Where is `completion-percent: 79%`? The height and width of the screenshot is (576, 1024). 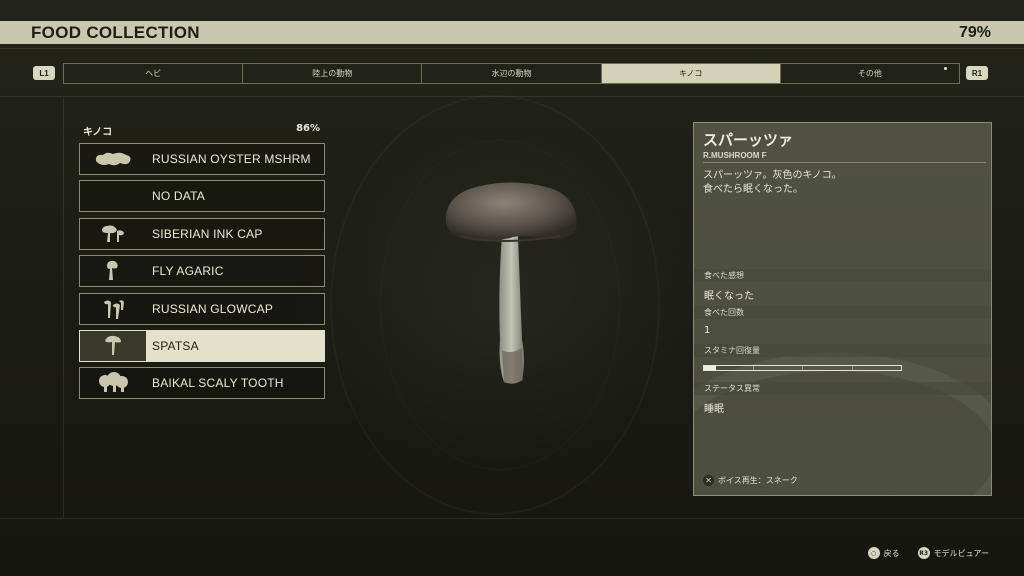
completion-percent: 79% is located at coordinates (974, 32).